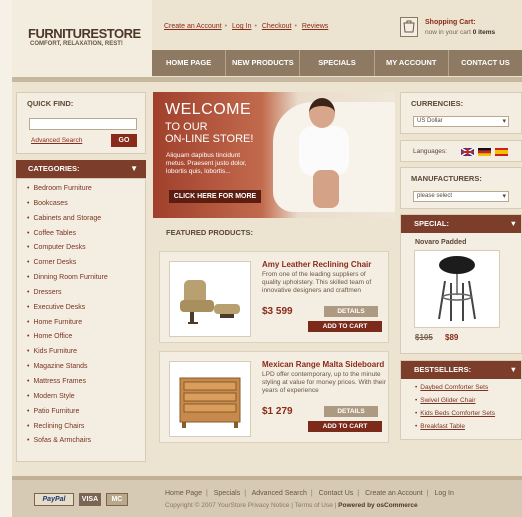 This screenshot has height=517, width=522. What do you see at coordinates (460, 28) in the screenshot?
I see `shopping-cart: Shopping Cart: now in your cart 0 items` at bounding box center [460, 28].